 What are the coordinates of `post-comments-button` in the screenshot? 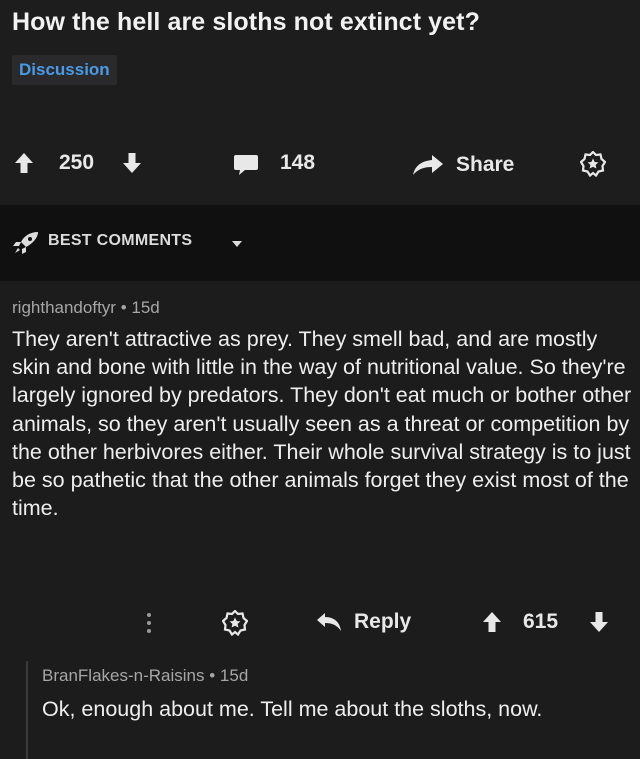 It's located at (246, 165).